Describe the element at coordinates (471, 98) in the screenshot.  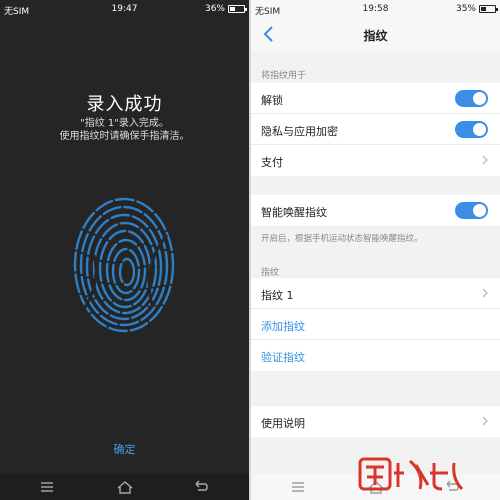
I see `unlock-toggle` at that location.